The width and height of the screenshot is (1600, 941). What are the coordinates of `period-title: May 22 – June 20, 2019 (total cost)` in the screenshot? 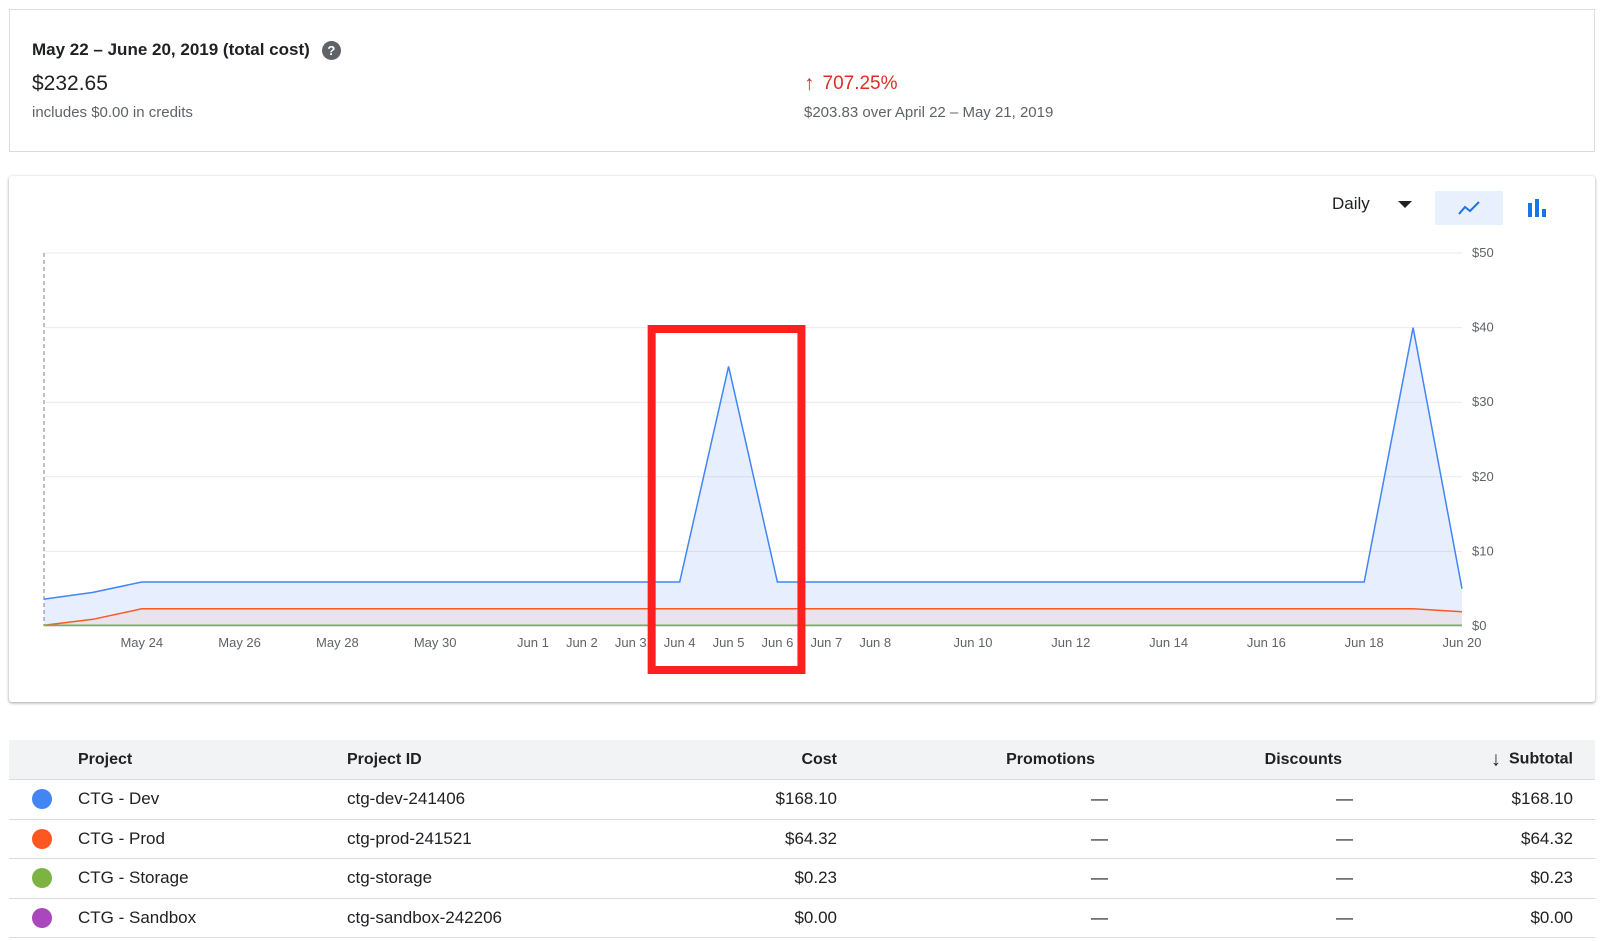 It's located at (171, 49).